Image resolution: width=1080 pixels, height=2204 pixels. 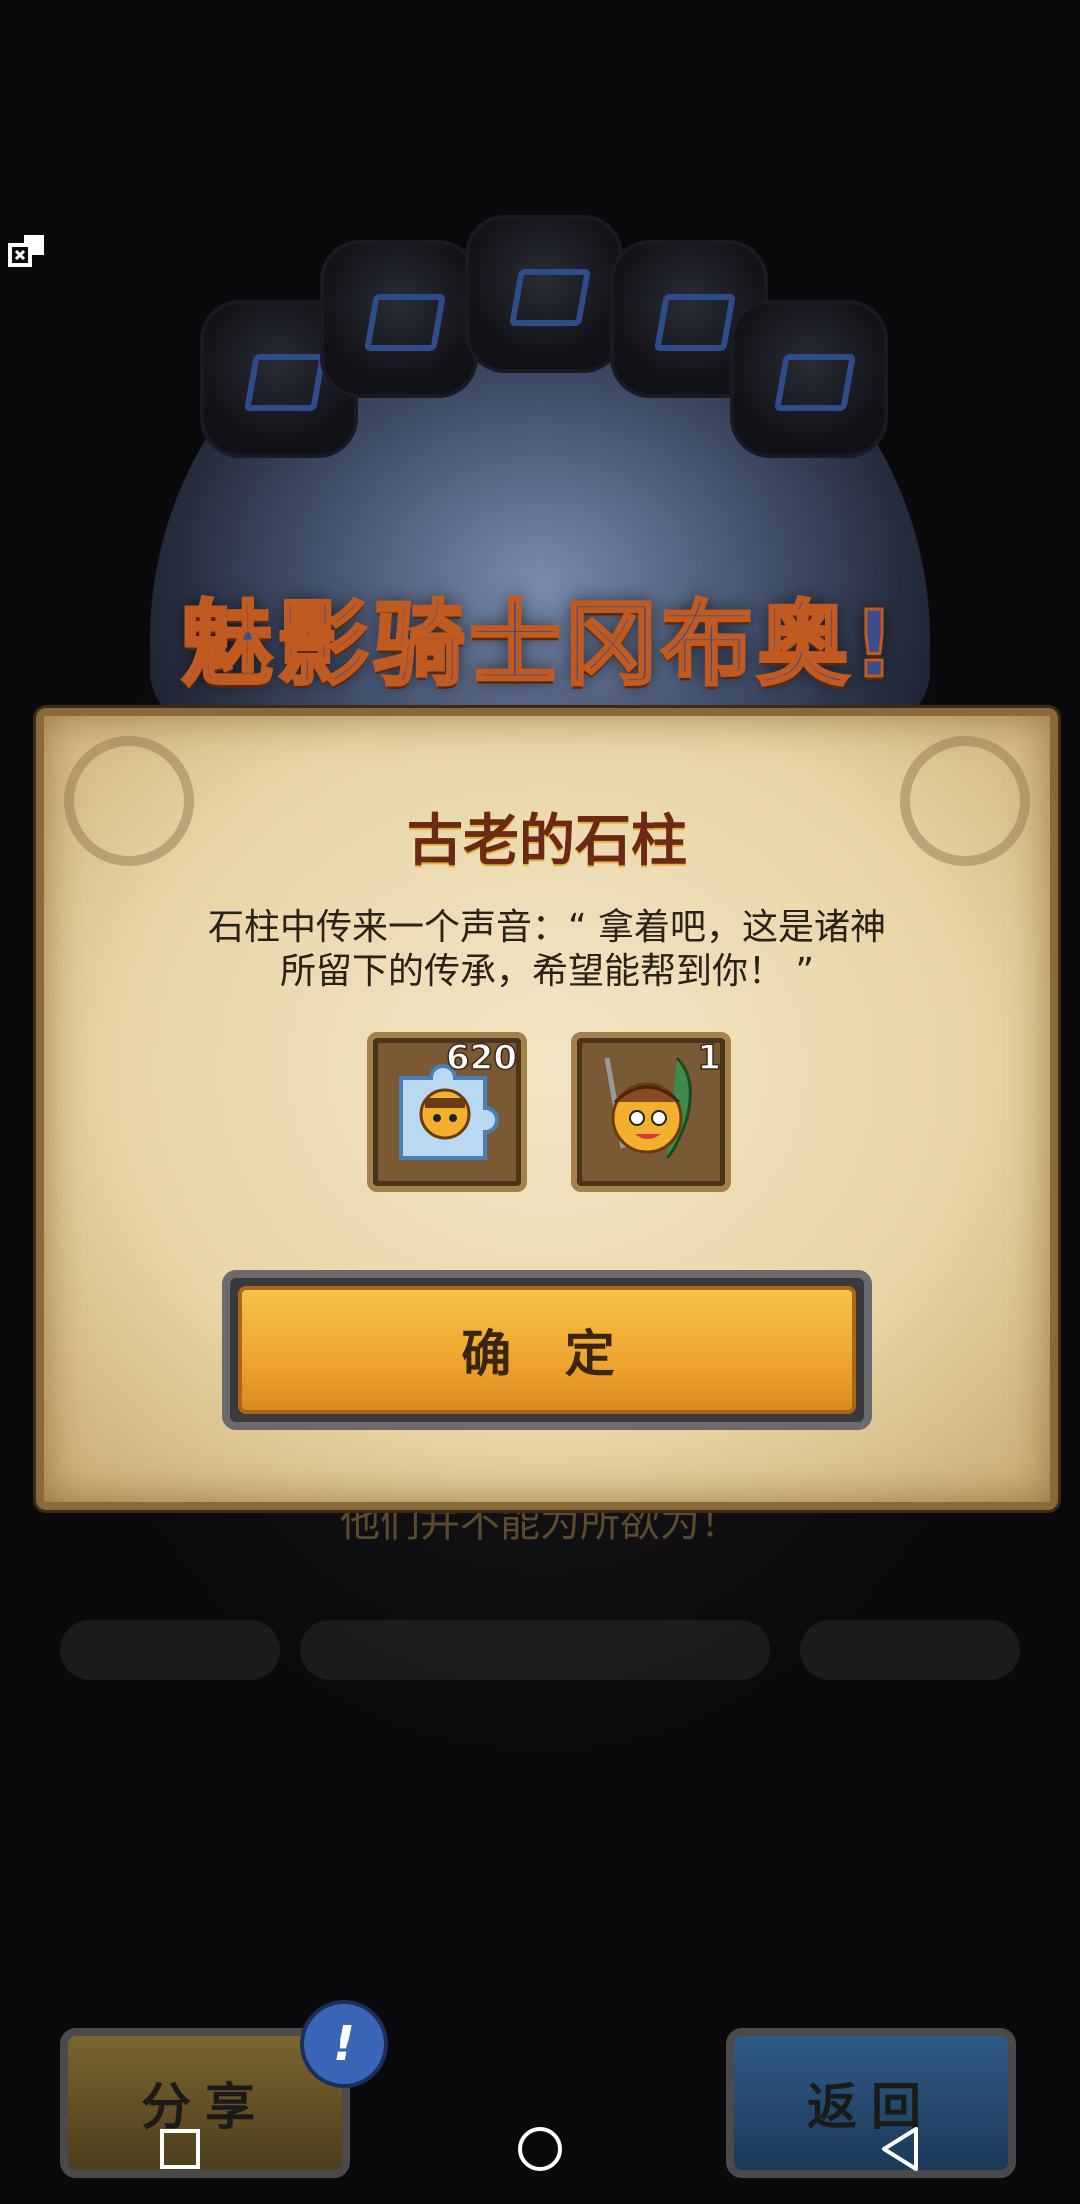 I want to click on triangle-back-icon, so click(x=900, y=2149).